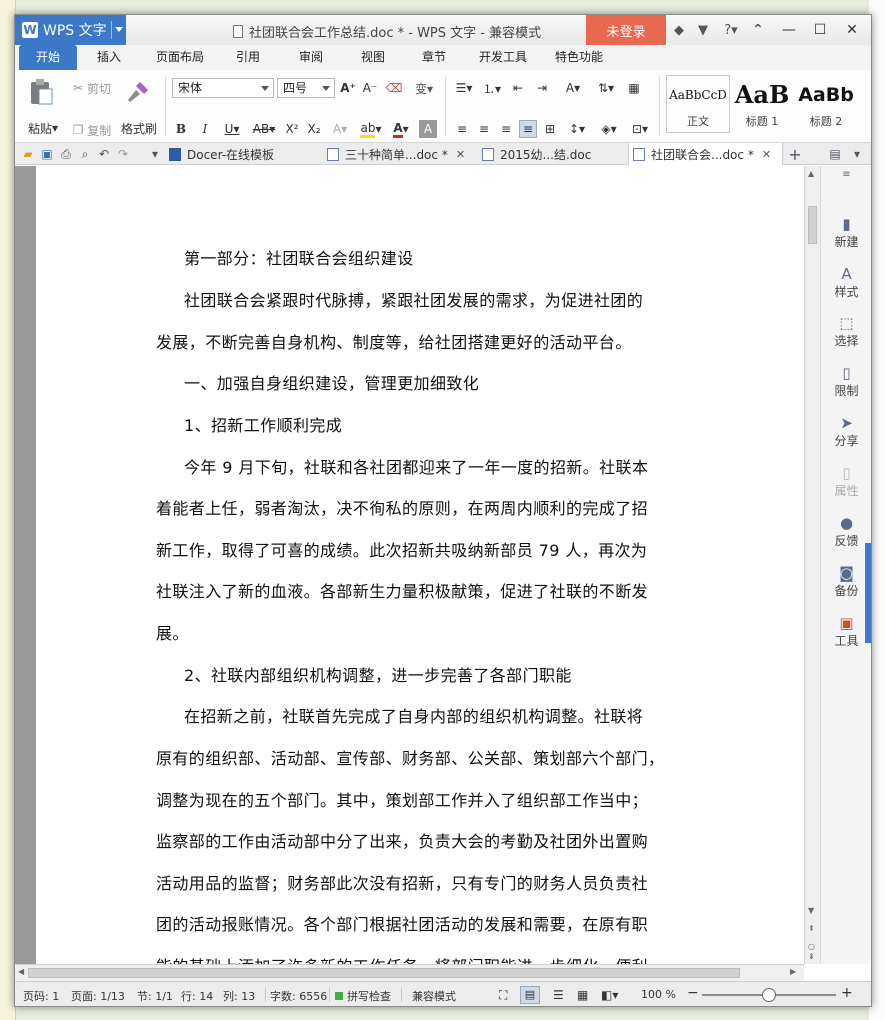 This screenshot has height=1020, width=885. I want to click on grow-font-icon: A⁺, so click(348, 88).